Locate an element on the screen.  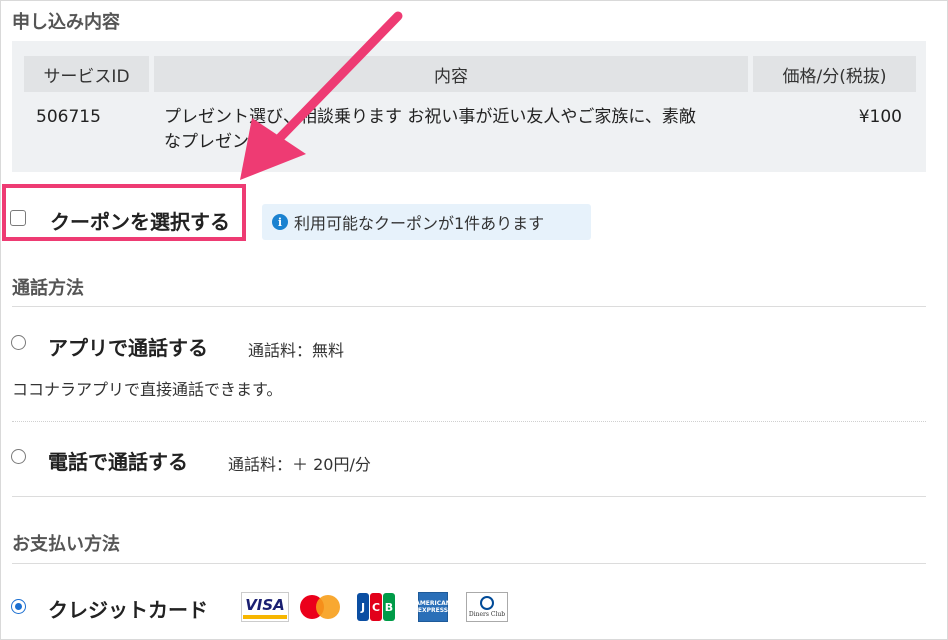
header-price: 価格/分(税抜) is located at coordinates (834, 74).